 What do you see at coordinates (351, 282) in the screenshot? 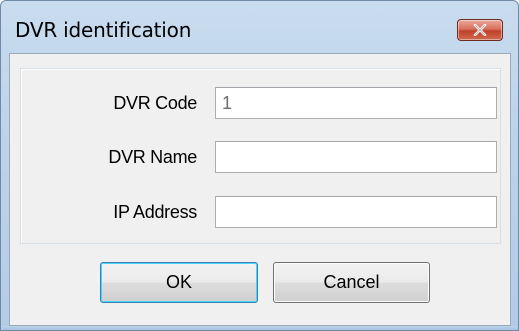
I see `cancel-button: Cancel` at bounding box center [351, 282].